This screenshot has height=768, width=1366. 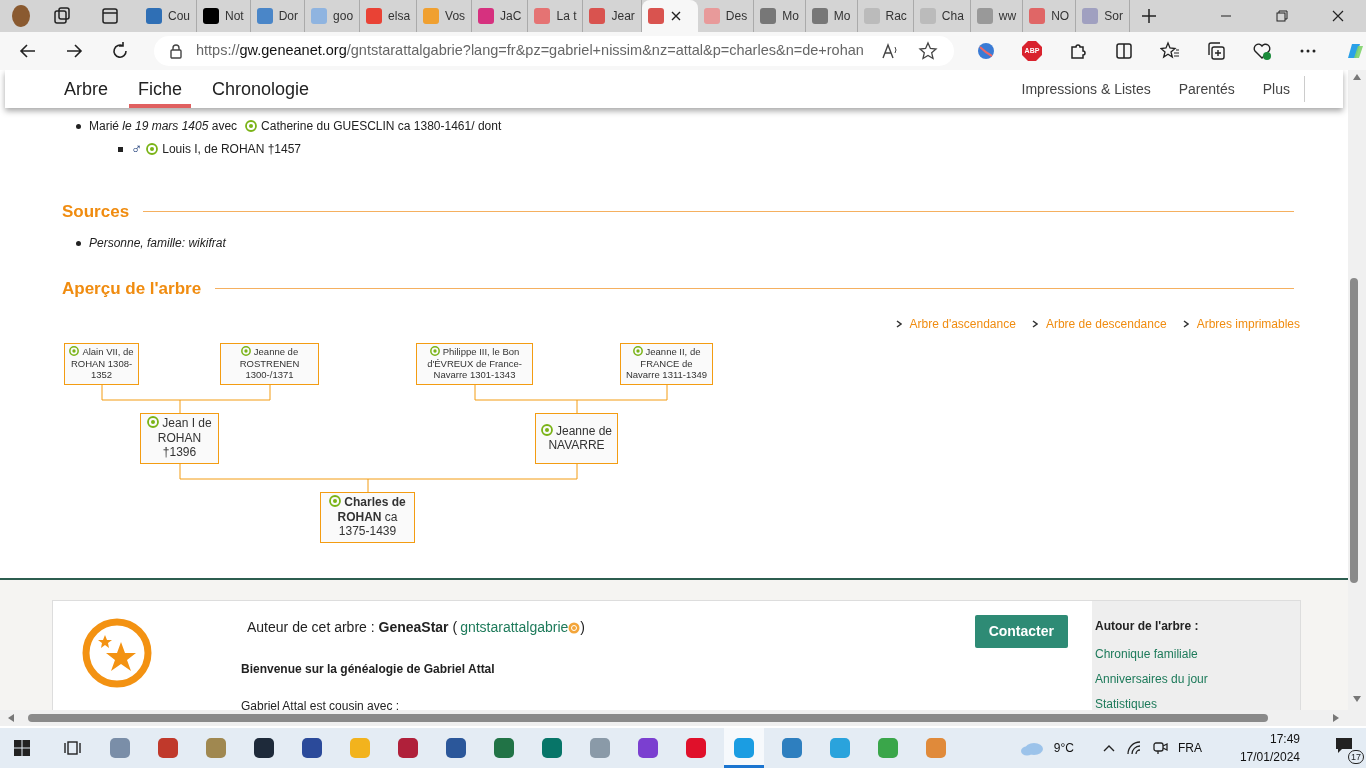 I want to click on person-name: Jeanne de NAVARRE, so click(x=576, y=438).